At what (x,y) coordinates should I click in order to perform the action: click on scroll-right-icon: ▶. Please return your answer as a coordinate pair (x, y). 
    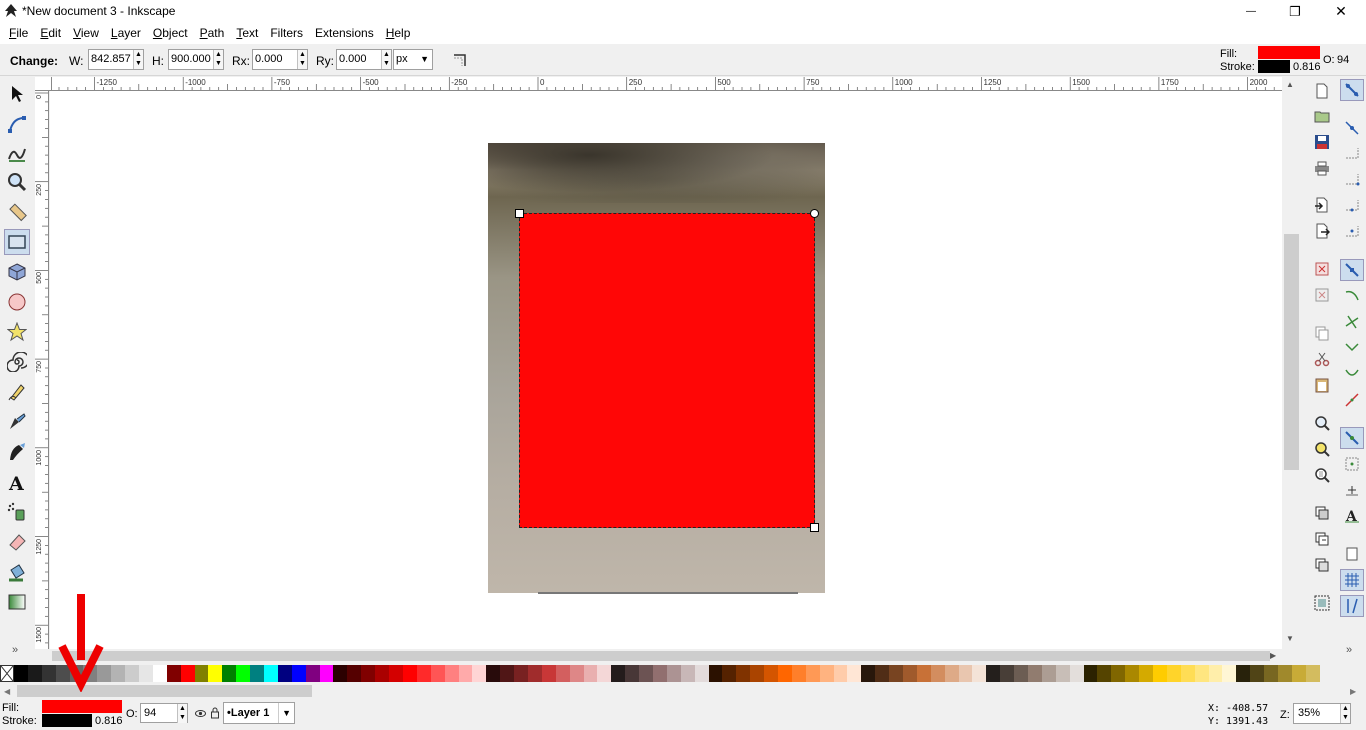
    Looking at the image, I should click on (1273, 655).